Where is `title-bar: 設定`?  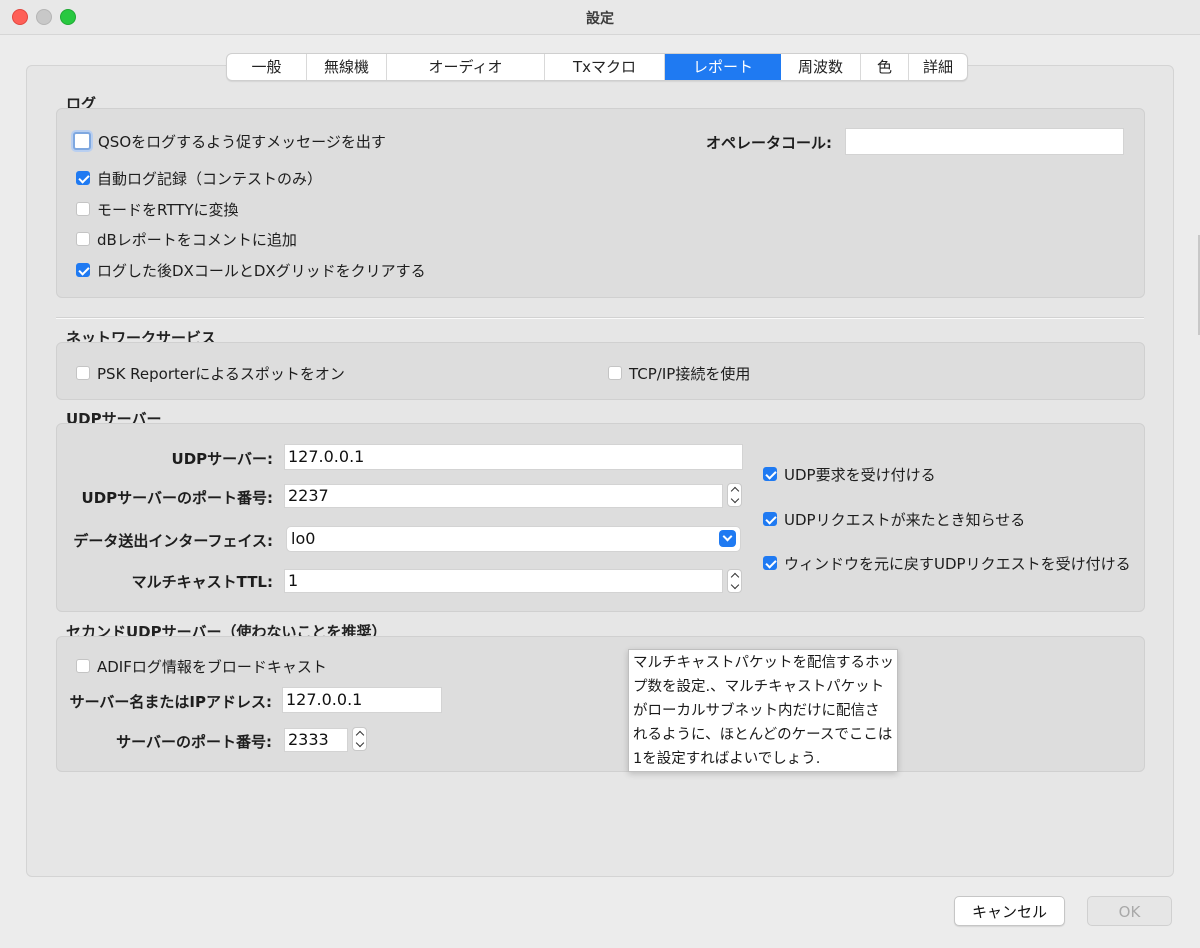 title-bar: 設定 is located at coordinates (600, 17).